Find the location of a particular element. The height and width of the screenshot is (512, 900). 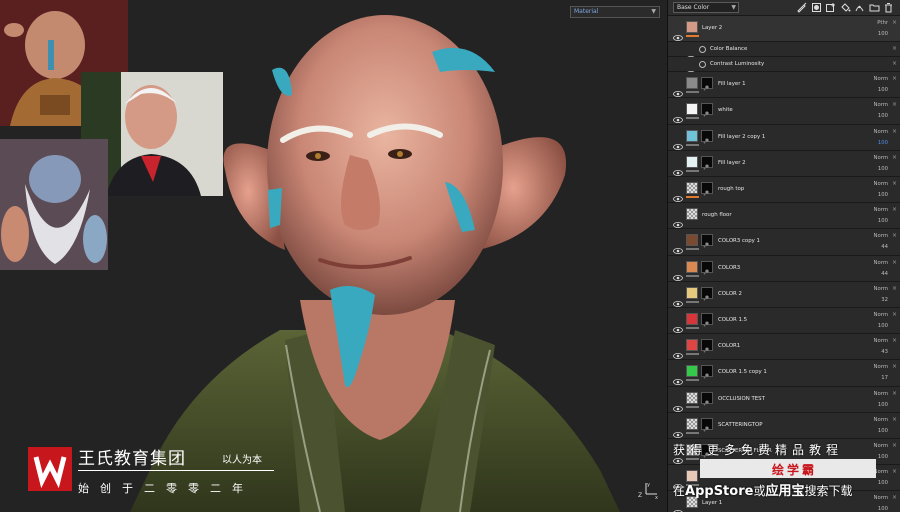

layer-row: white Norm 100 × is located at coordinates (784, 111).